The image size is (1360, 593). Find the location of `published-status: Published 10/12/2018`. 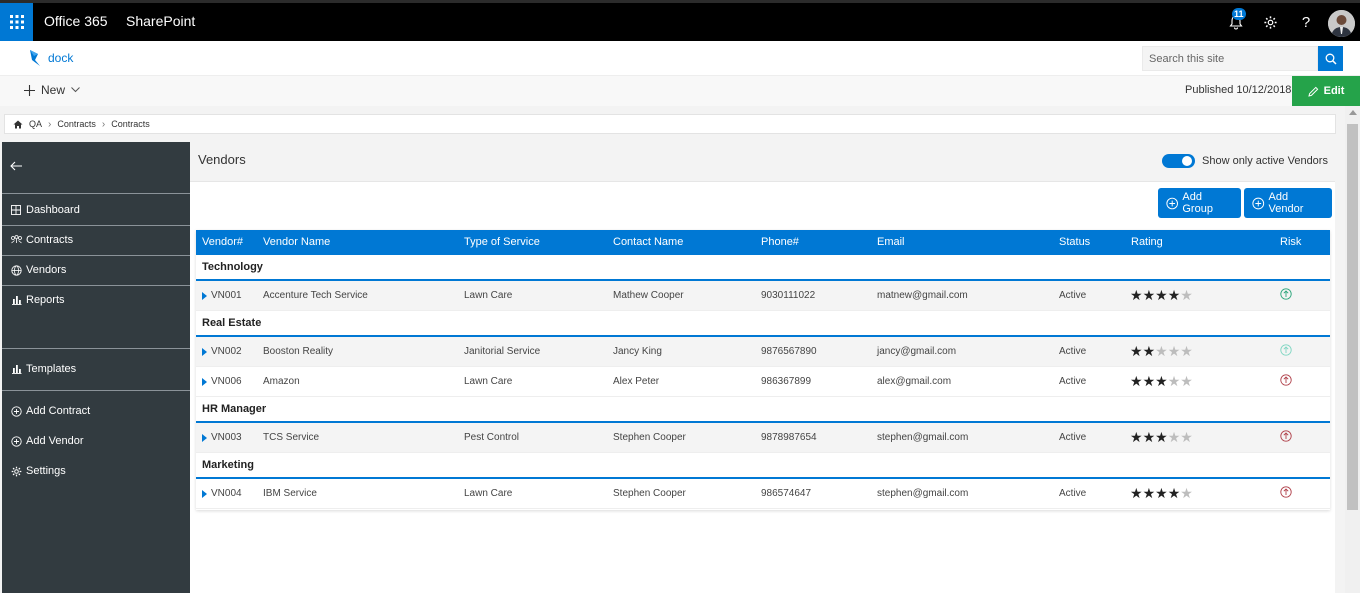

published-status: Published 10/12/2018 is located at coordinates (1238, 90).